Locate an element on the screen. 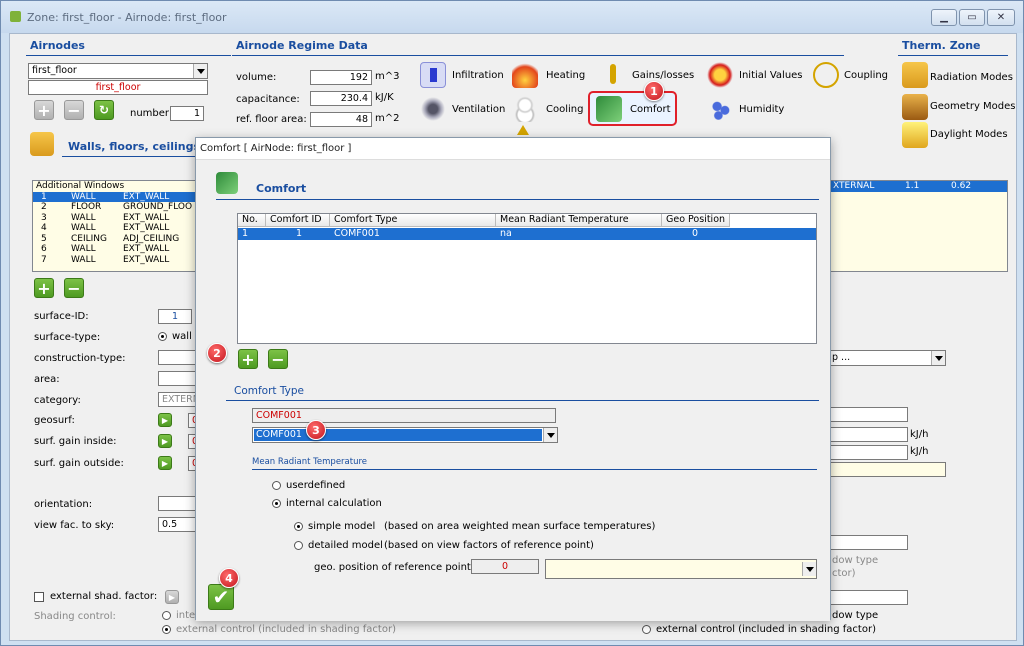 The image size is (1024, 646). column-header: Comfort Type is located at coordinates (413, 220).